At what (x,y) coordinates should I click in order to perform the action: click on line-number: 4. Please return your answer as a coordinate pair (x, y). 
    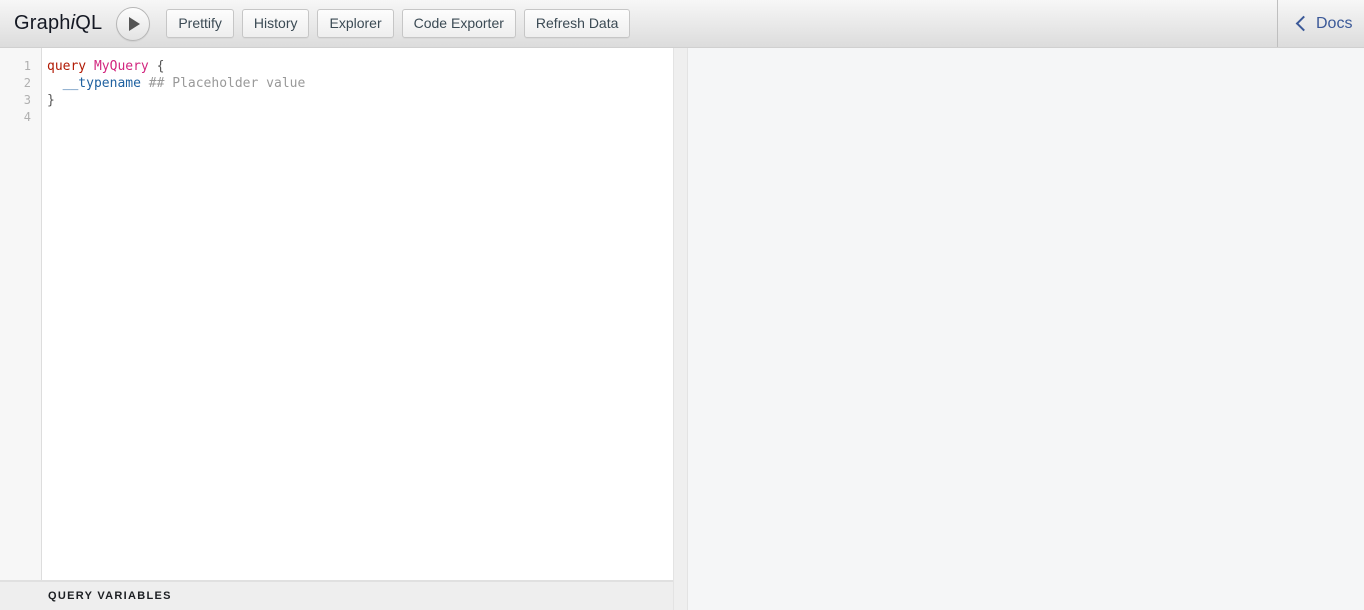
    Looking at the image, I should click on (27, 117).